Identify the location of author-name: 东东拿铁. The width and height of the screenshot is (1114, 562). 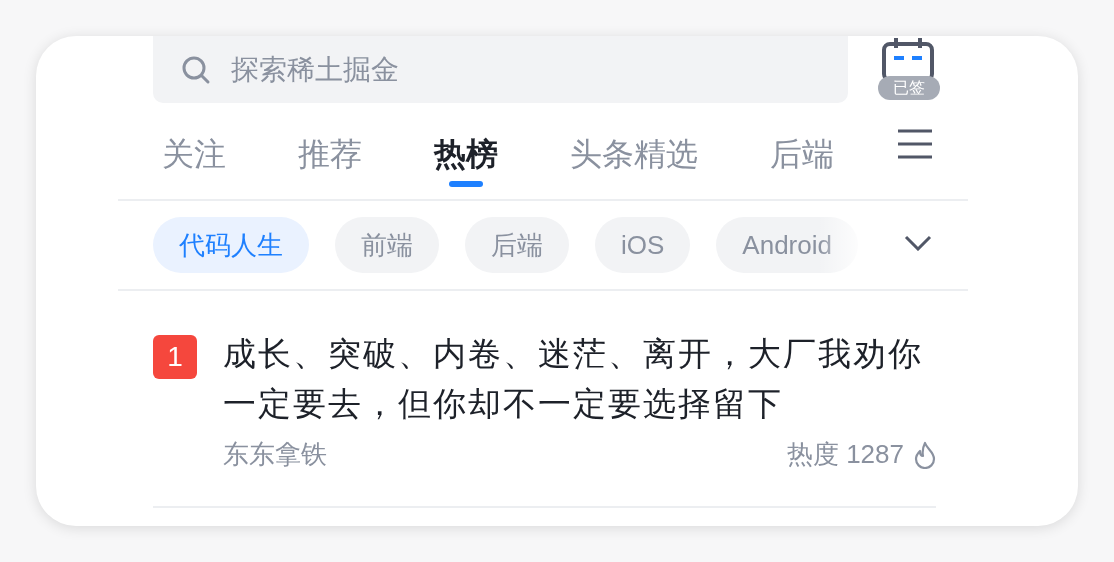
(505, 454).